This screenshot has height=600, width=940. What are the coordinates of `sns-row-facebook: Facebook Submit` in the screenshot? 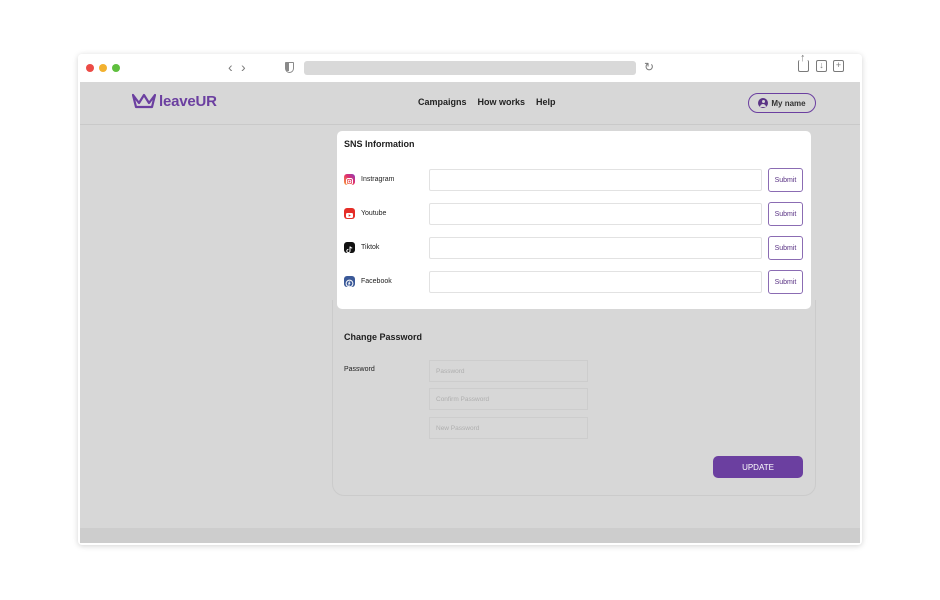 It's located at (574, 282).